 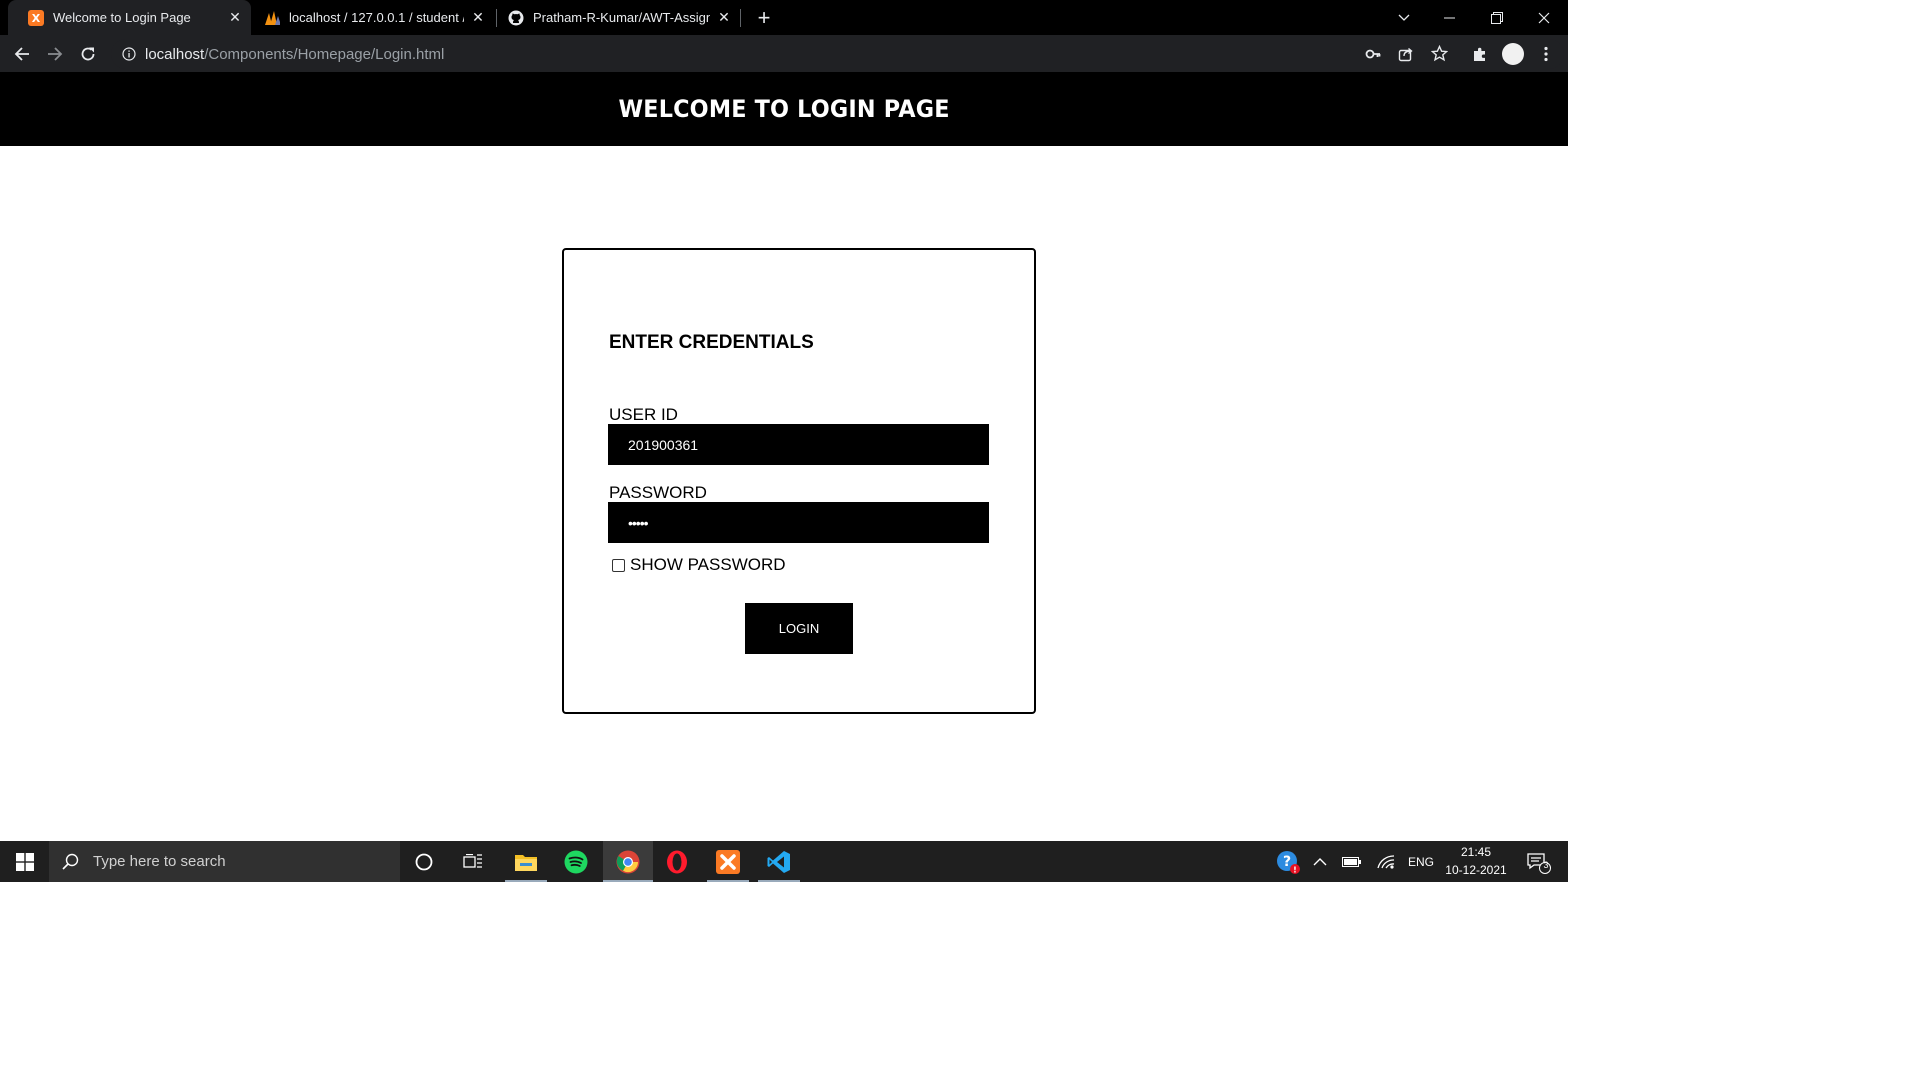 I want to click on tab-github: Pratham-R-Kumar/AWT-Assignm ✕, so click(x=614, y=17).